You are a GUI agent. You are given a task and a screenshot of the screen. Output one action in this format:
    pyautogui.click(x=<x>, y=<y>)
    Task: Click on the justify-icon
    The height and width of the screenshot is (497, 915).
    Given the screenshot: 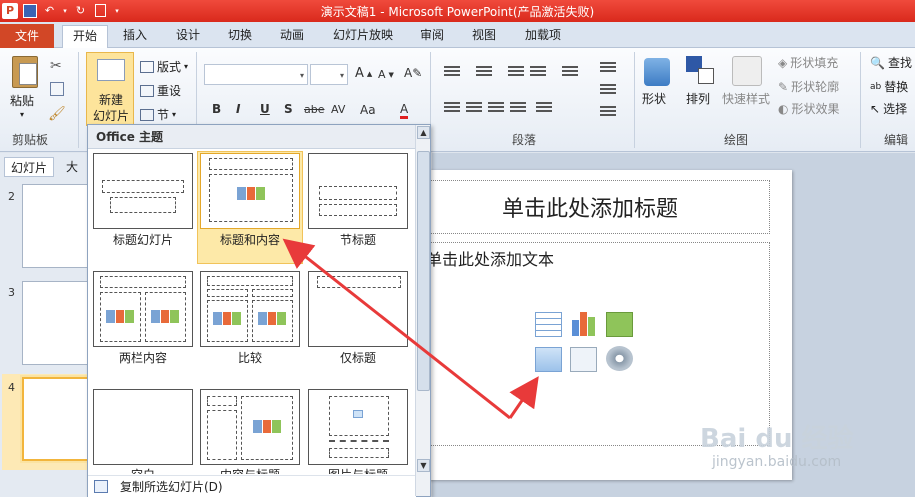 What is the action you would take?
    pyautogui.click(x=518, y=109)
    